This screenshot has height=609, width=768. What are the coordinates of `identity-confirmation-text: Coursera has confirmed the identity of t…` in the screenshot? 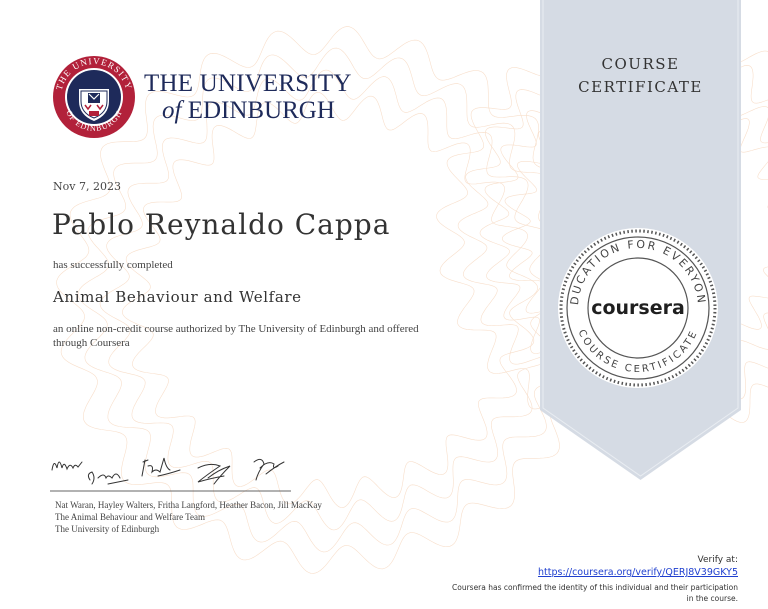 It's located at (595, 593).